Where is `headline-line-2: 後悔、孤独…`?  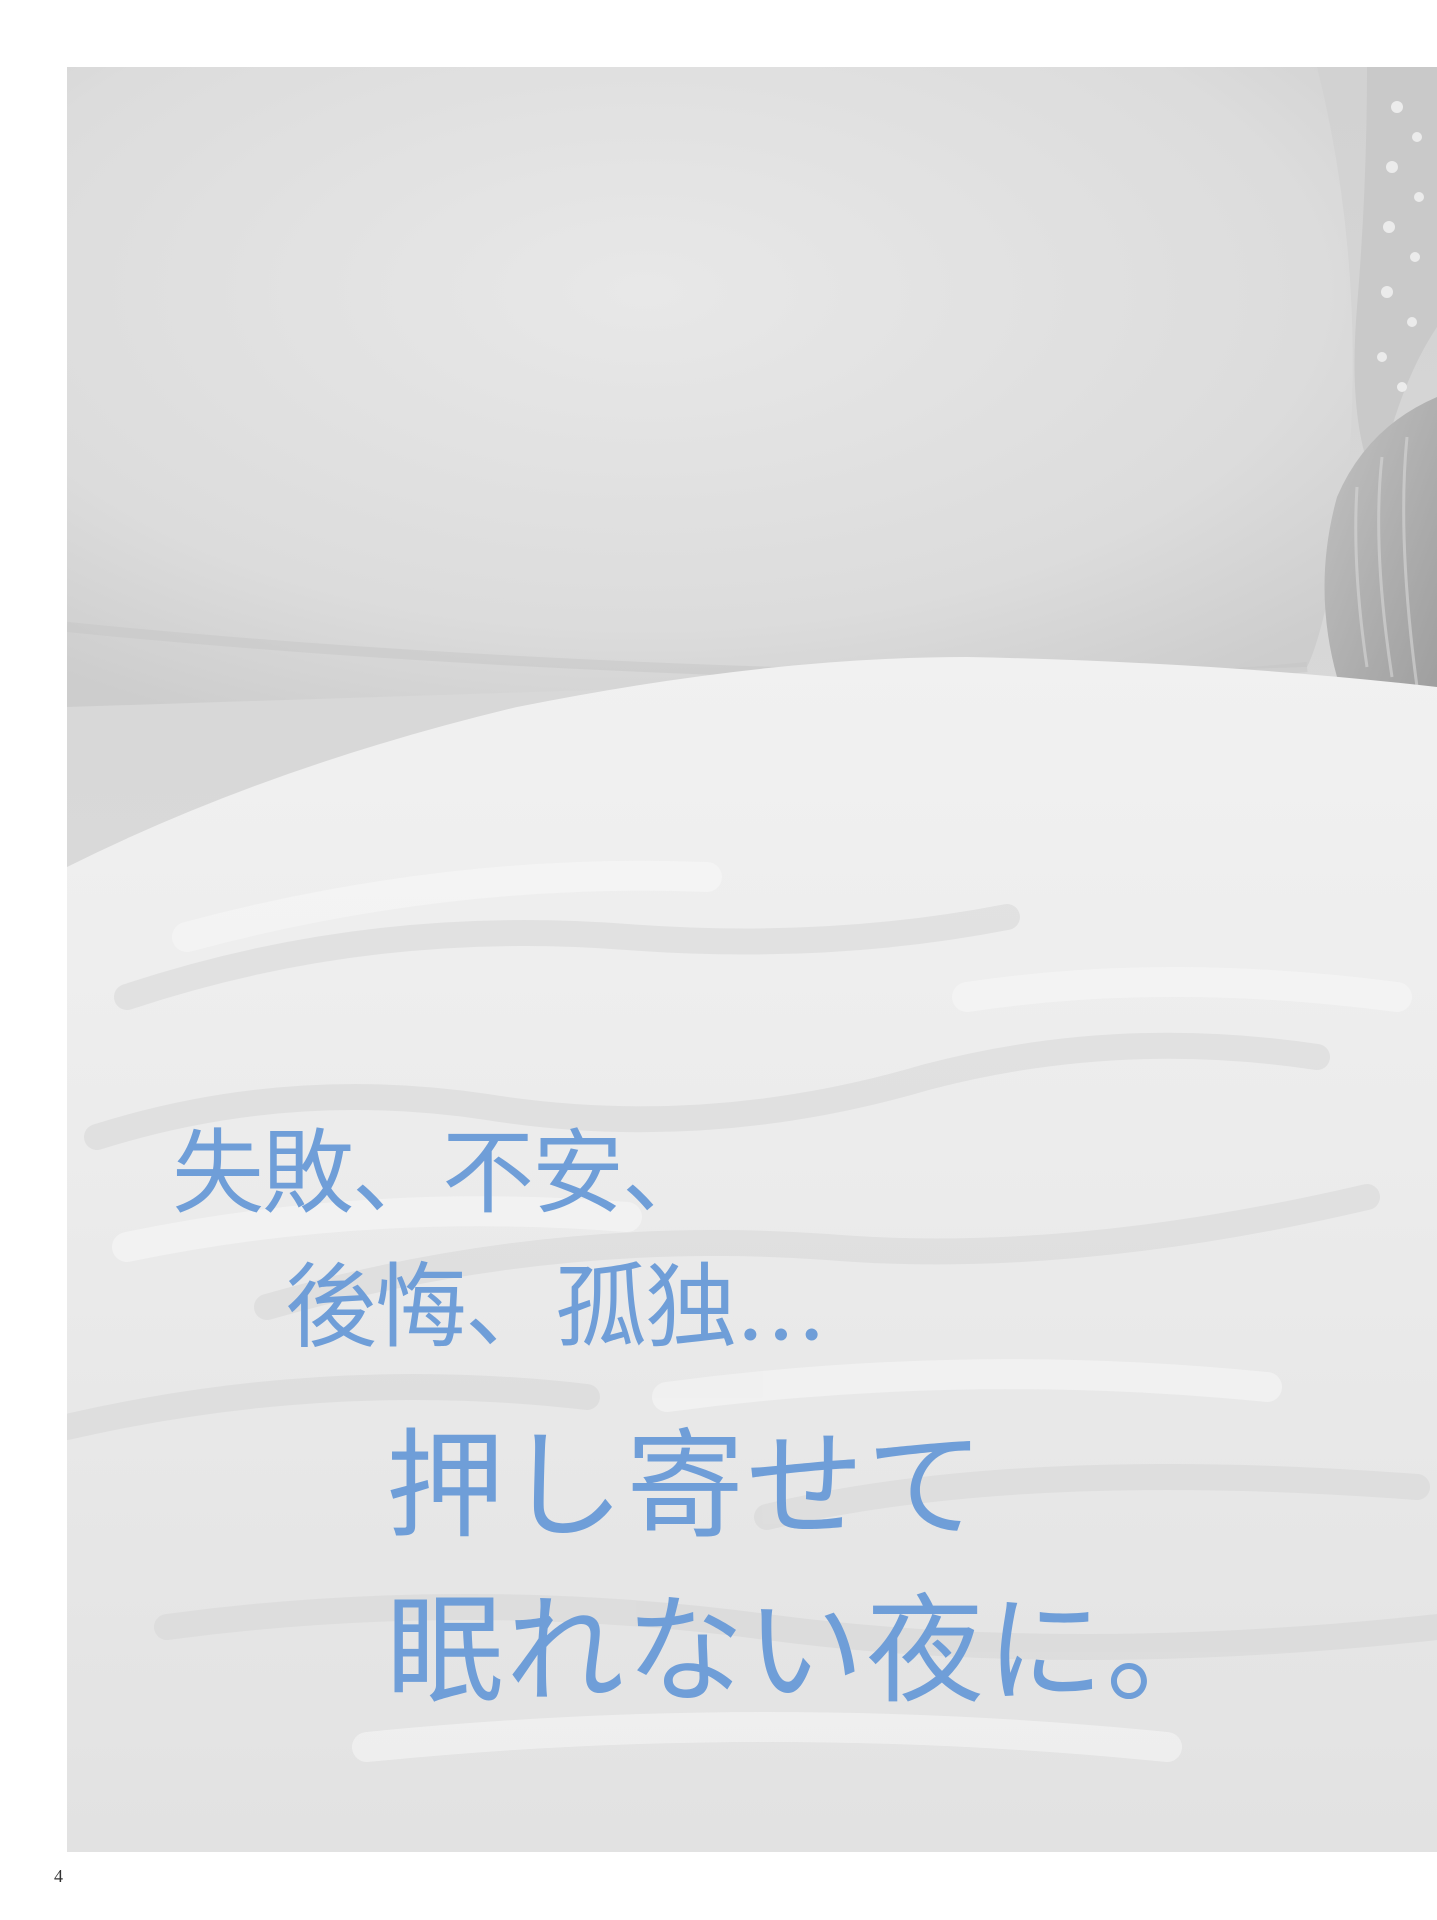 headline-line-2: 後悔、孤独… is located at coordinates (556, 1307).